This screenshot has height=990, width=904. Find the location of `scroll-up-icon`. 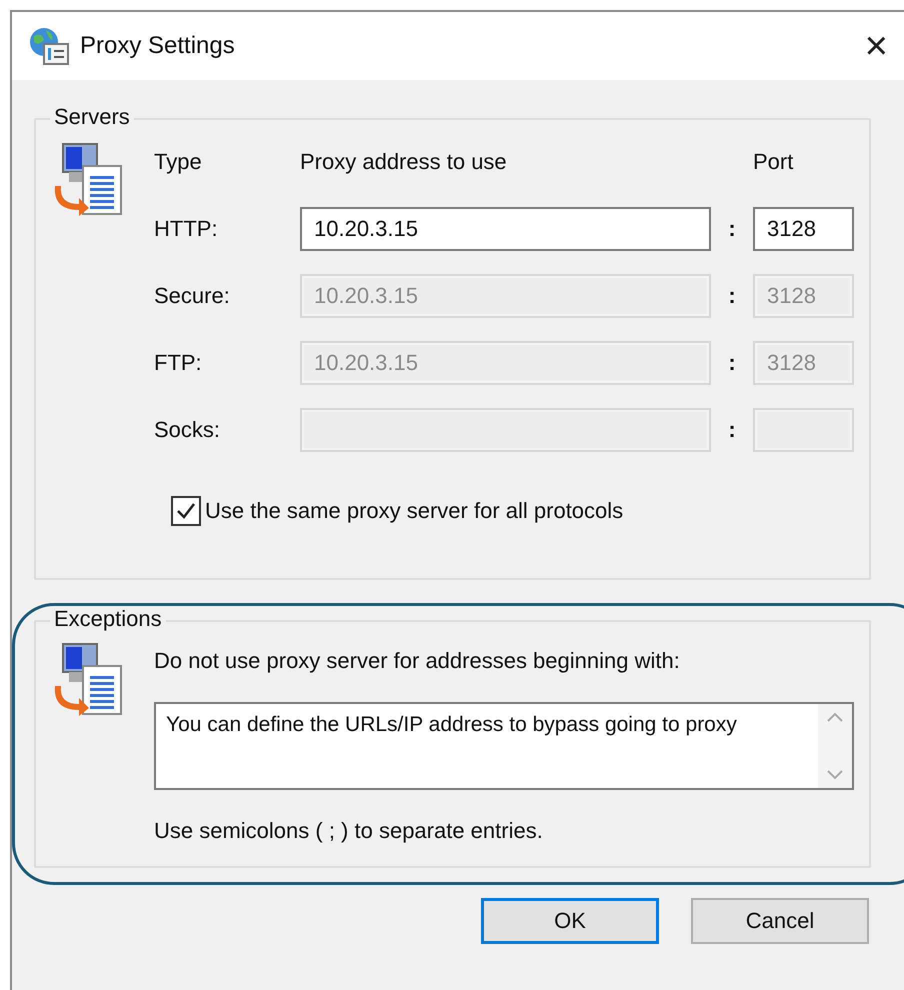

scroll-up-icon is located at coordinates (835, 717).